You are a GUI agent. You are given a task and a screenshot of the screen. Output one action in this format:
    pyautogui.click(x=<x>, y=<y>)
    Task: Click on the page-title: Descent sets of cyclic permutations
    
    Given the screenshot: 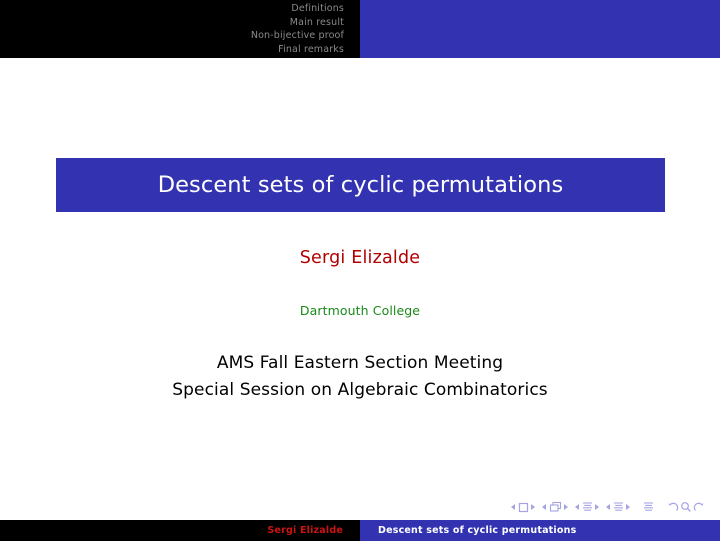 What is the action you would take?
    pyautogui.click(x=360, y=185)
    